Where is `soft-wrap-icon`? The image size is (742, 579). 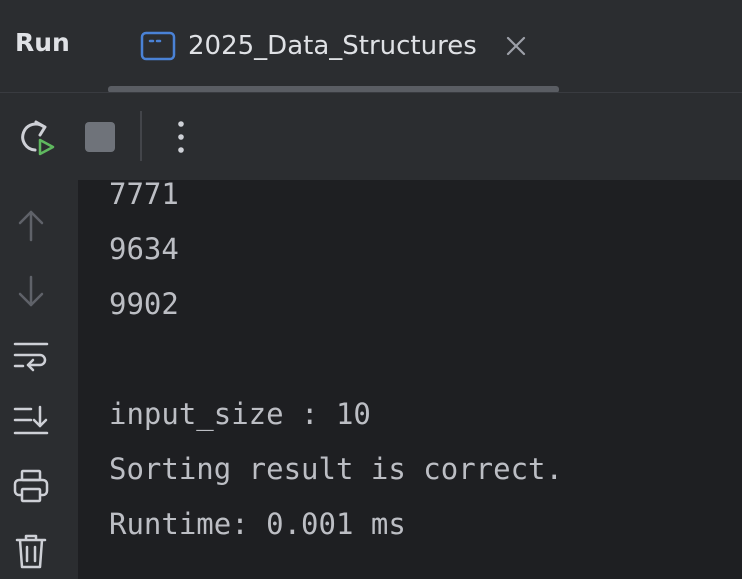
soft-wrap-icon is located at coordinates (31, 357).